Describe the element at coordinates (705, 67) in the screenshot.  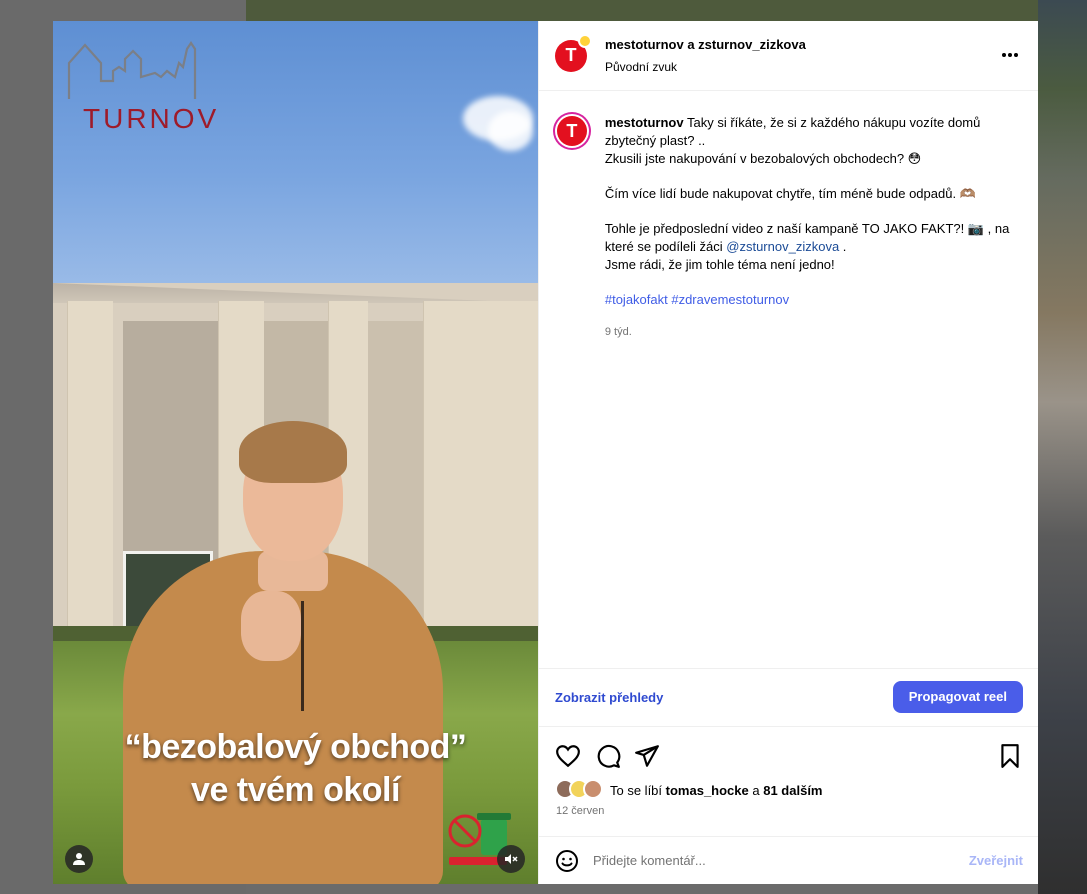
I see `original-audio-link: Původní zvuk` at that location.